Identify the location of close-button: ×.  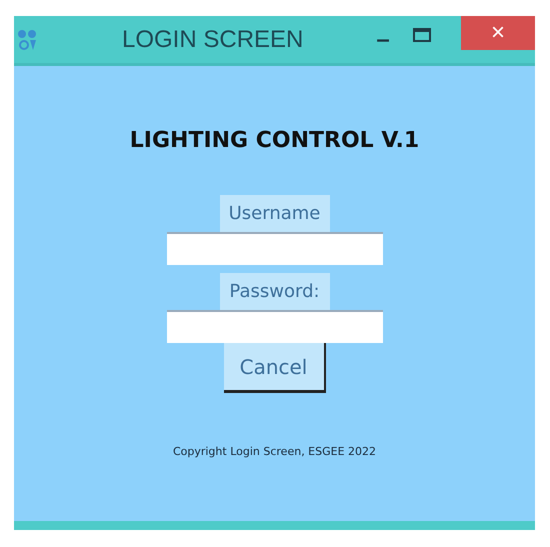
(498, 33).